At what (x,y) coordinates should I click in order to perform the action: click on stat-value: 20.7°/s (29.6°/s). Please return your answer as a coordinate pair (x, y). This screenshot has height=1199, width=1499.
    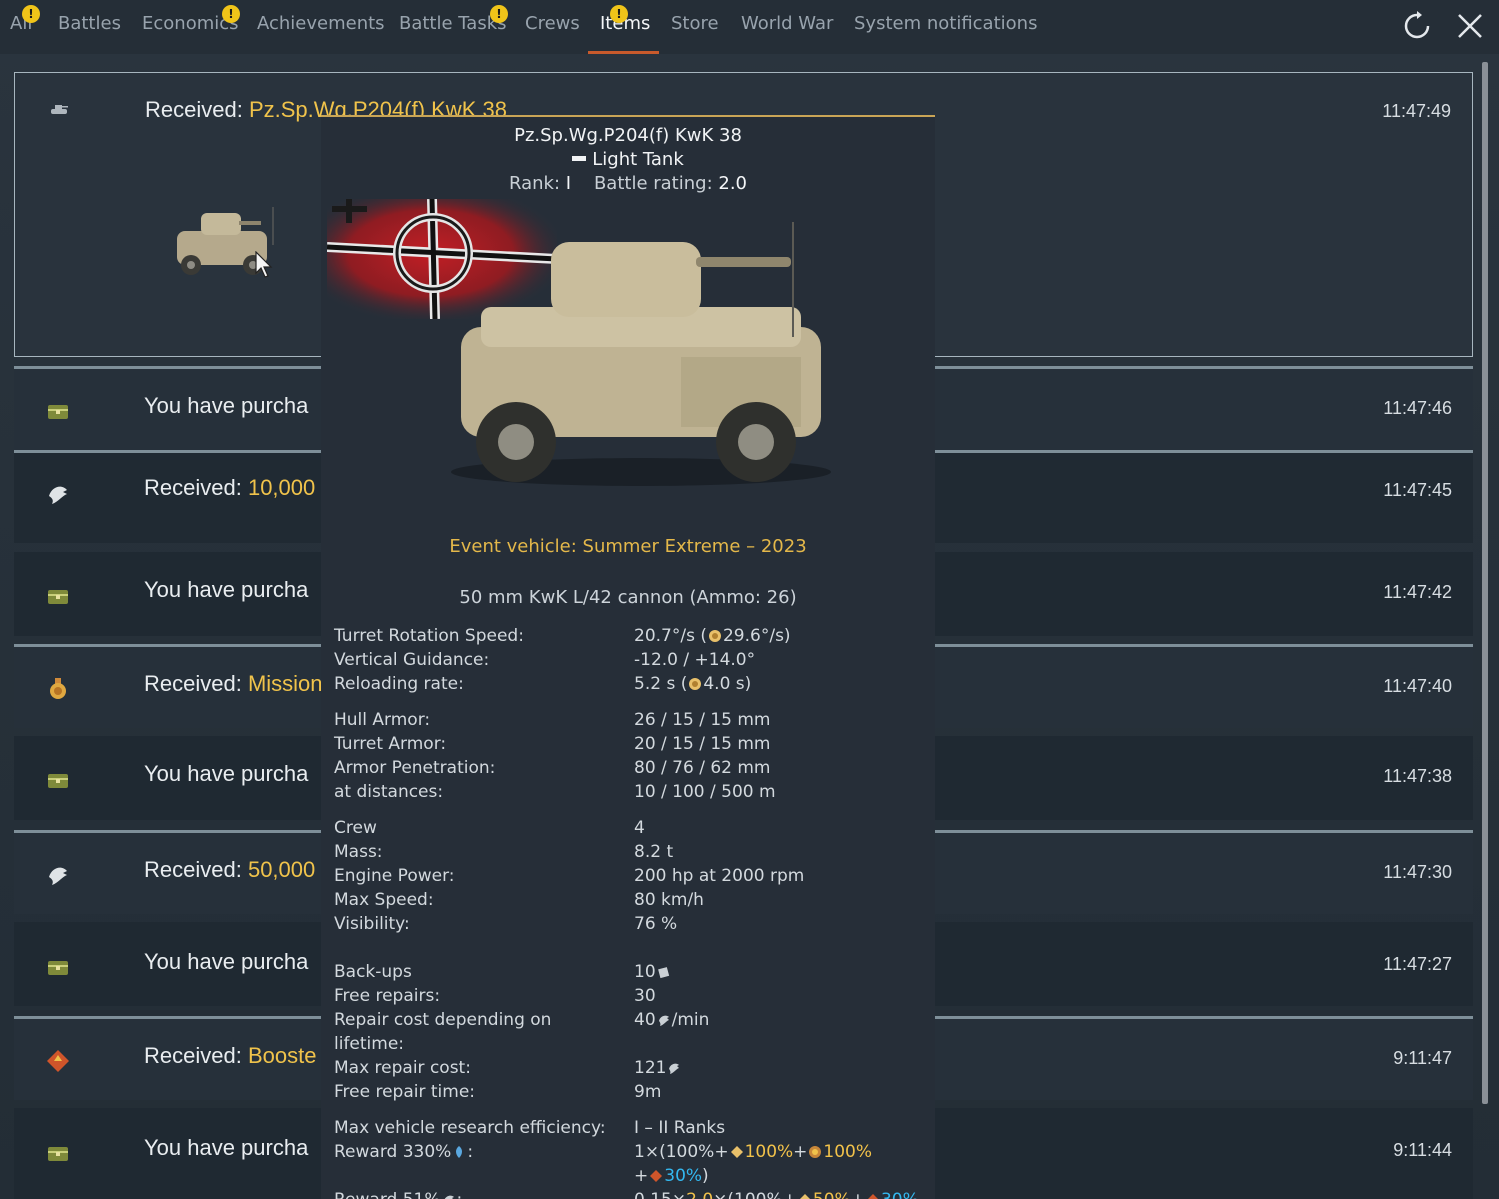
    Looking at the image, I should click on (712, 636).